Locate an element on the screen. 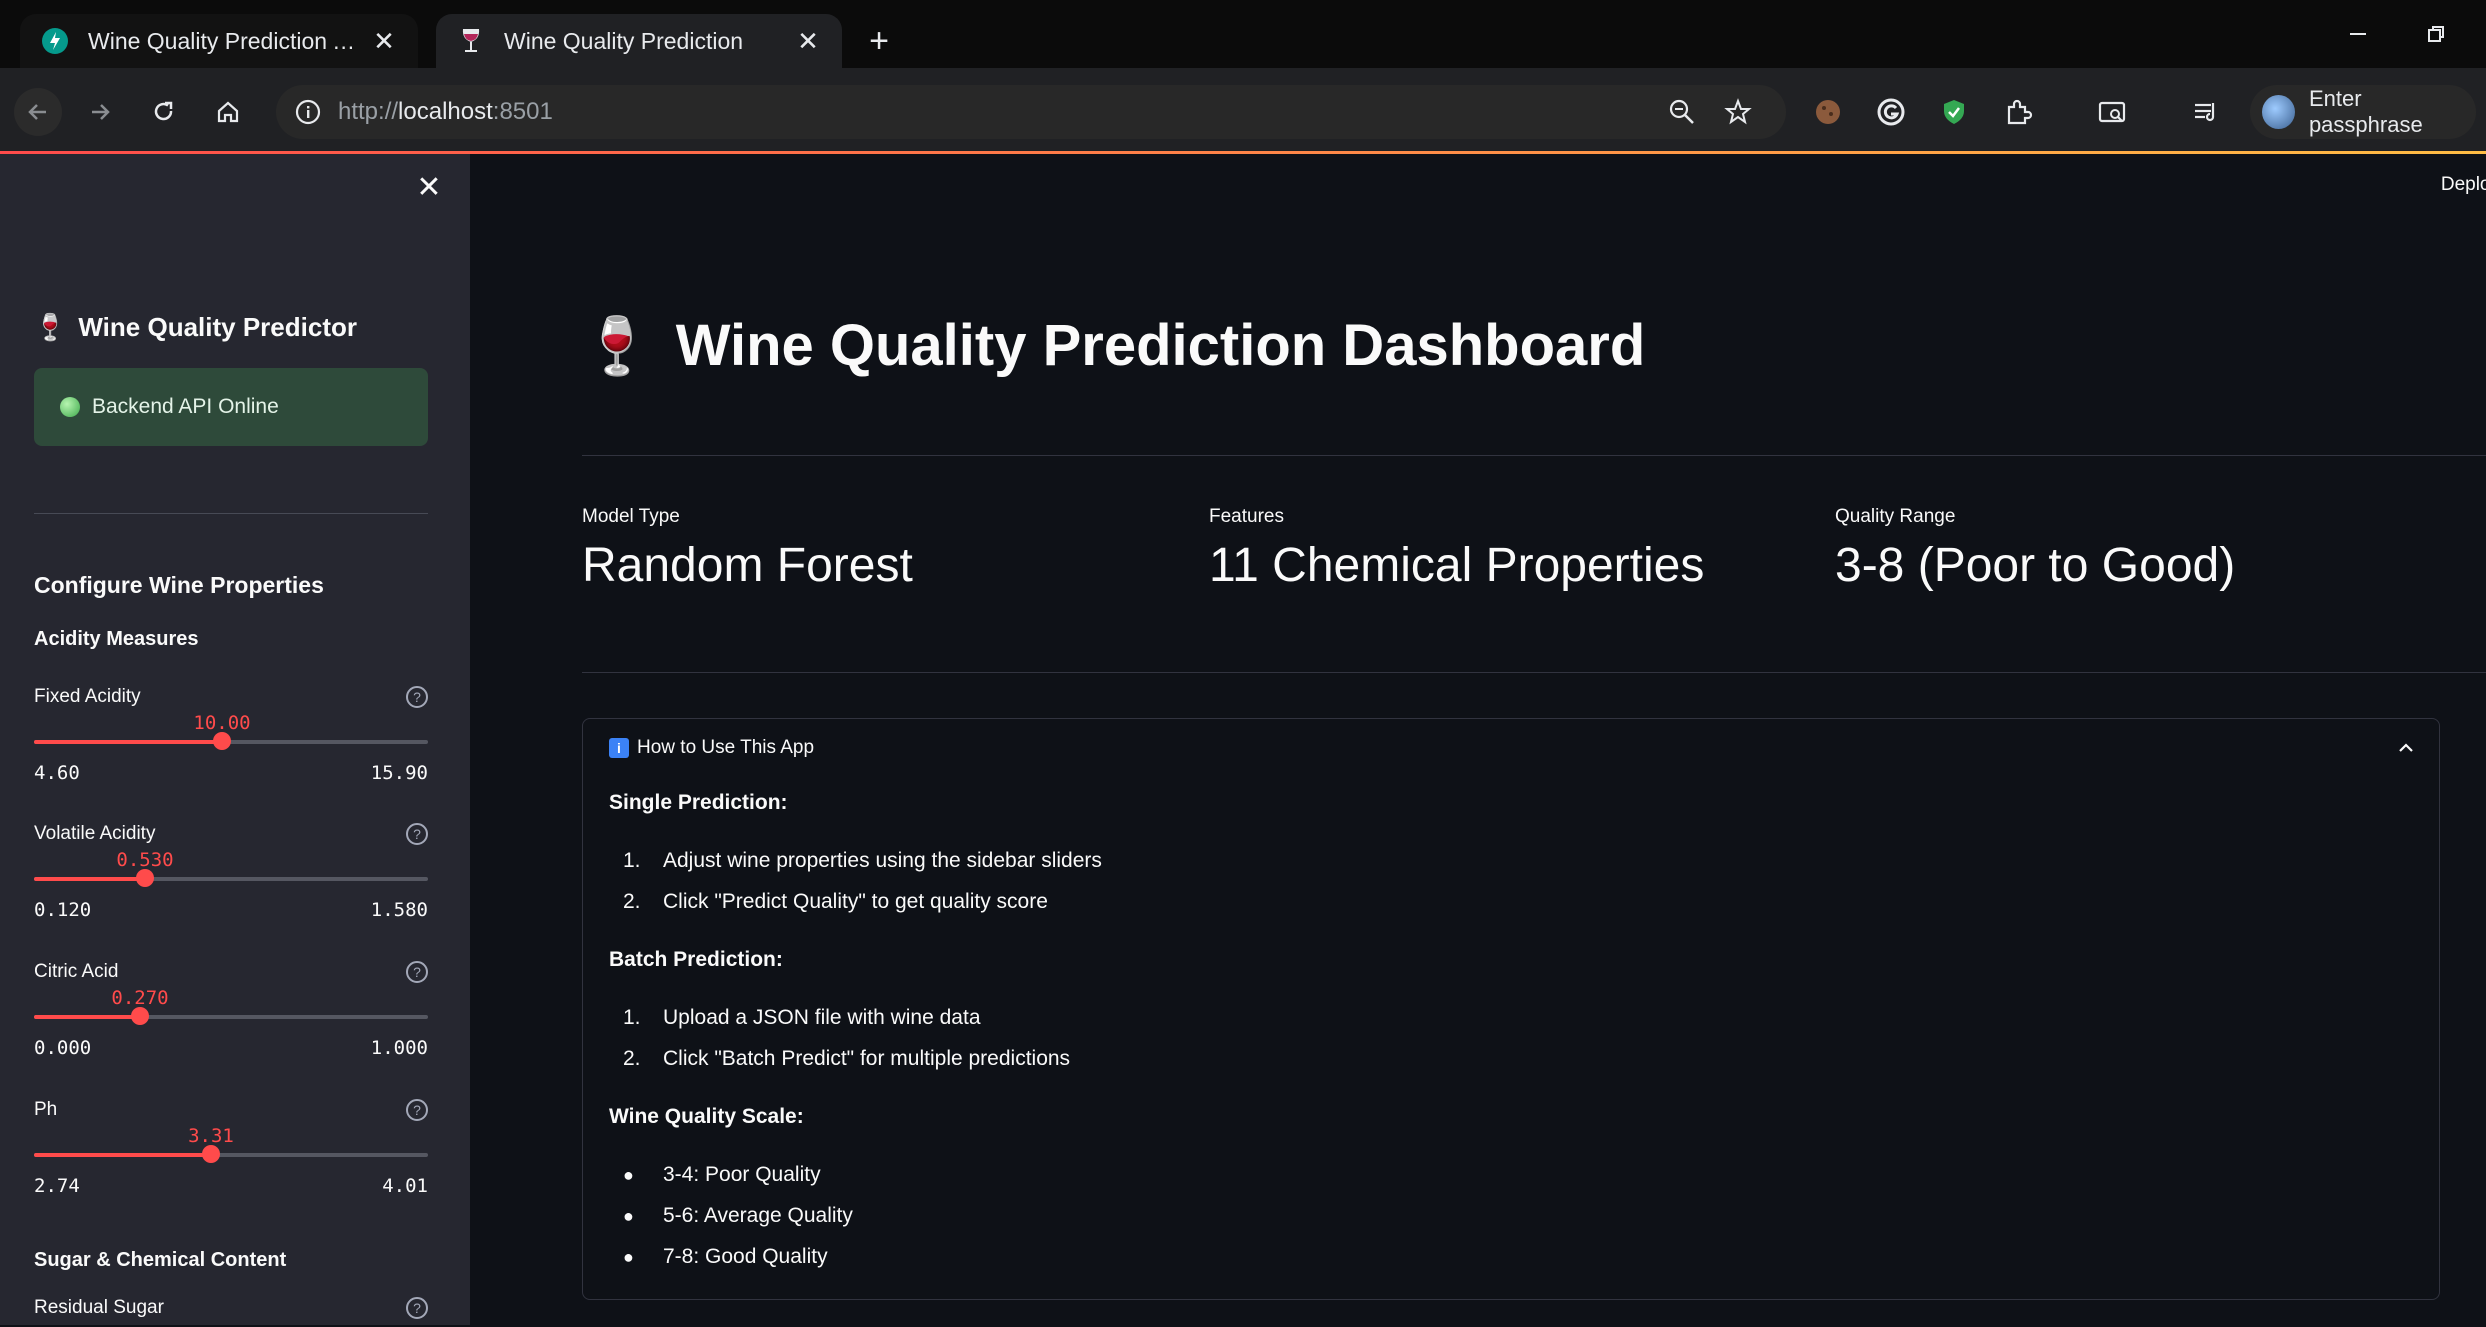 This screenshot has width=2486, height=1327. slider-value: 3.31 is located at coordinates (211, 1136).